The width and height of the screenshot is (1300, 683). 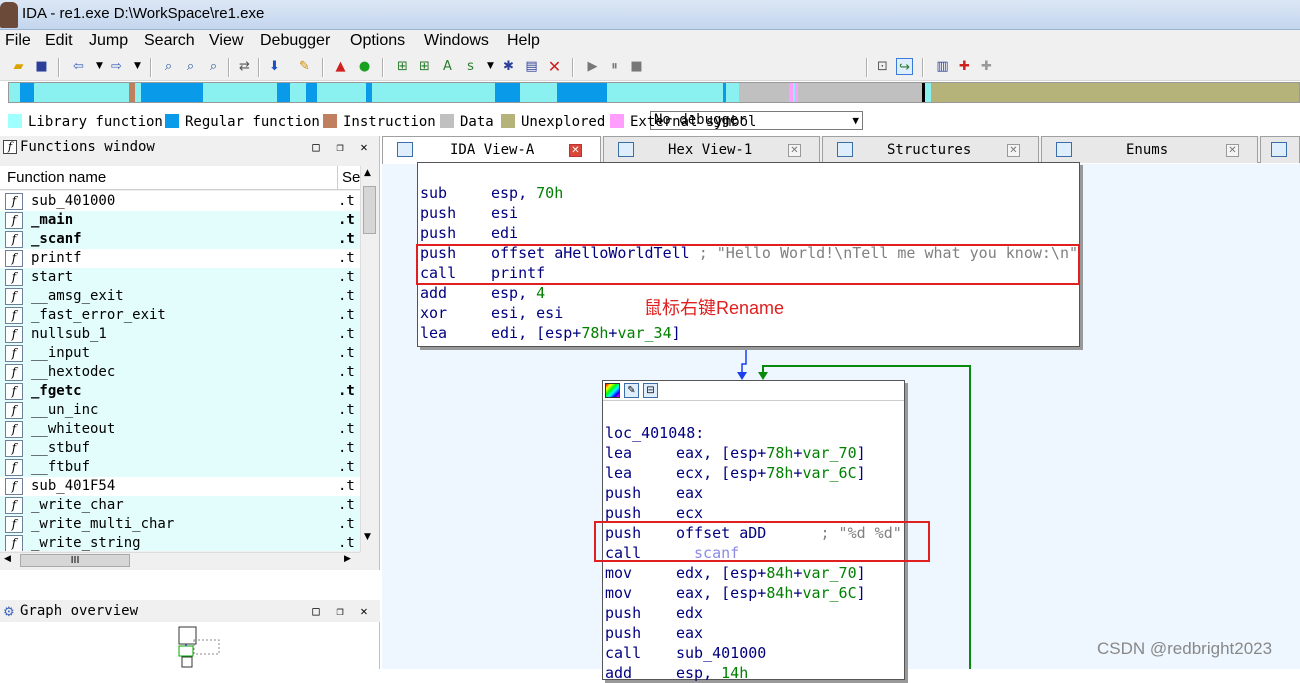 What do you see at coordinates (304, 66) in the screenshot?
I see `pencil-icon: ✎` at bounding box center [304, 66].